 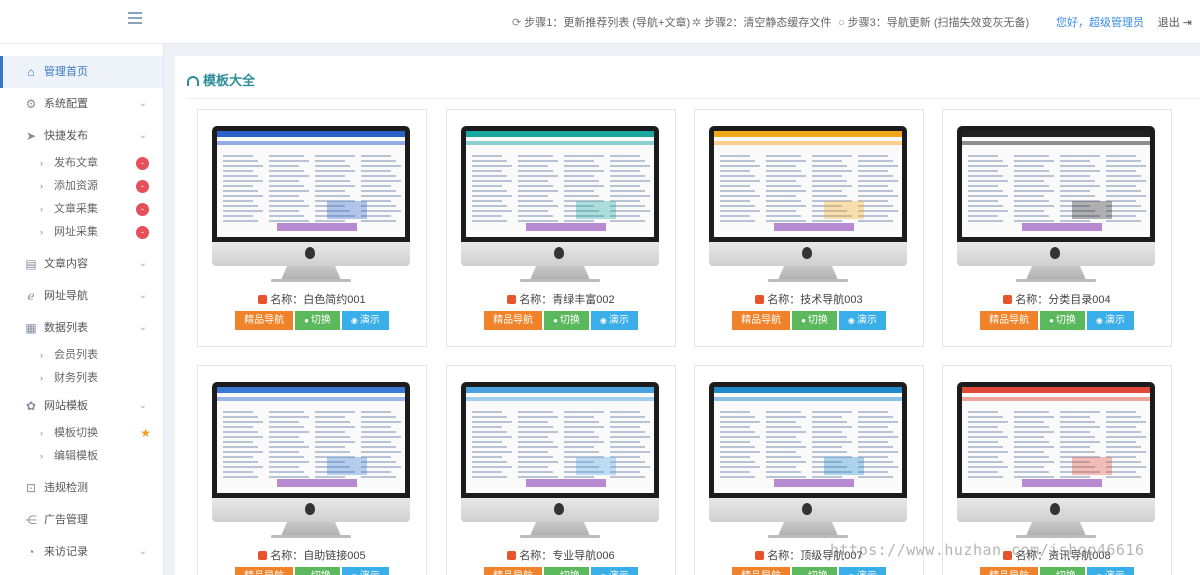 What do you see at coordinates (81, 209) in the screenshot?
I see `sidebar-sub-article-collect: › 文章采集 -` at bounding box center [81, 209].